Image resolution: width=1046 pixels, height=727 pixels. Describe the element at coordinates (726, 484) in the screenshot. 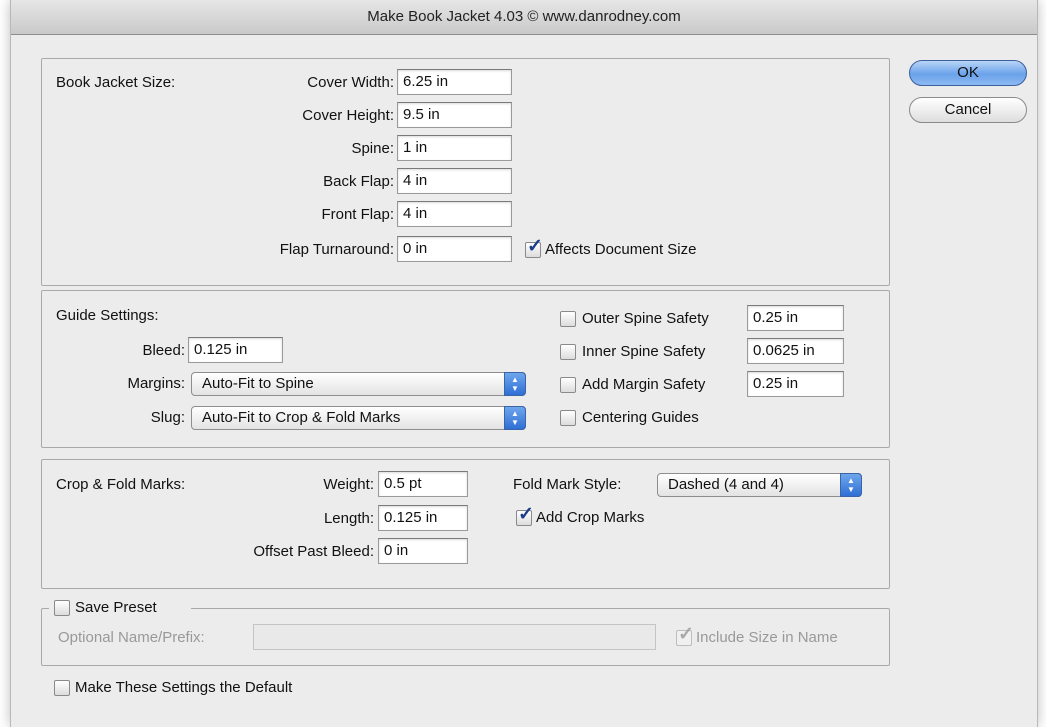

I see `fold-mark-style-value: Dashed (4 and 4)` at that location.